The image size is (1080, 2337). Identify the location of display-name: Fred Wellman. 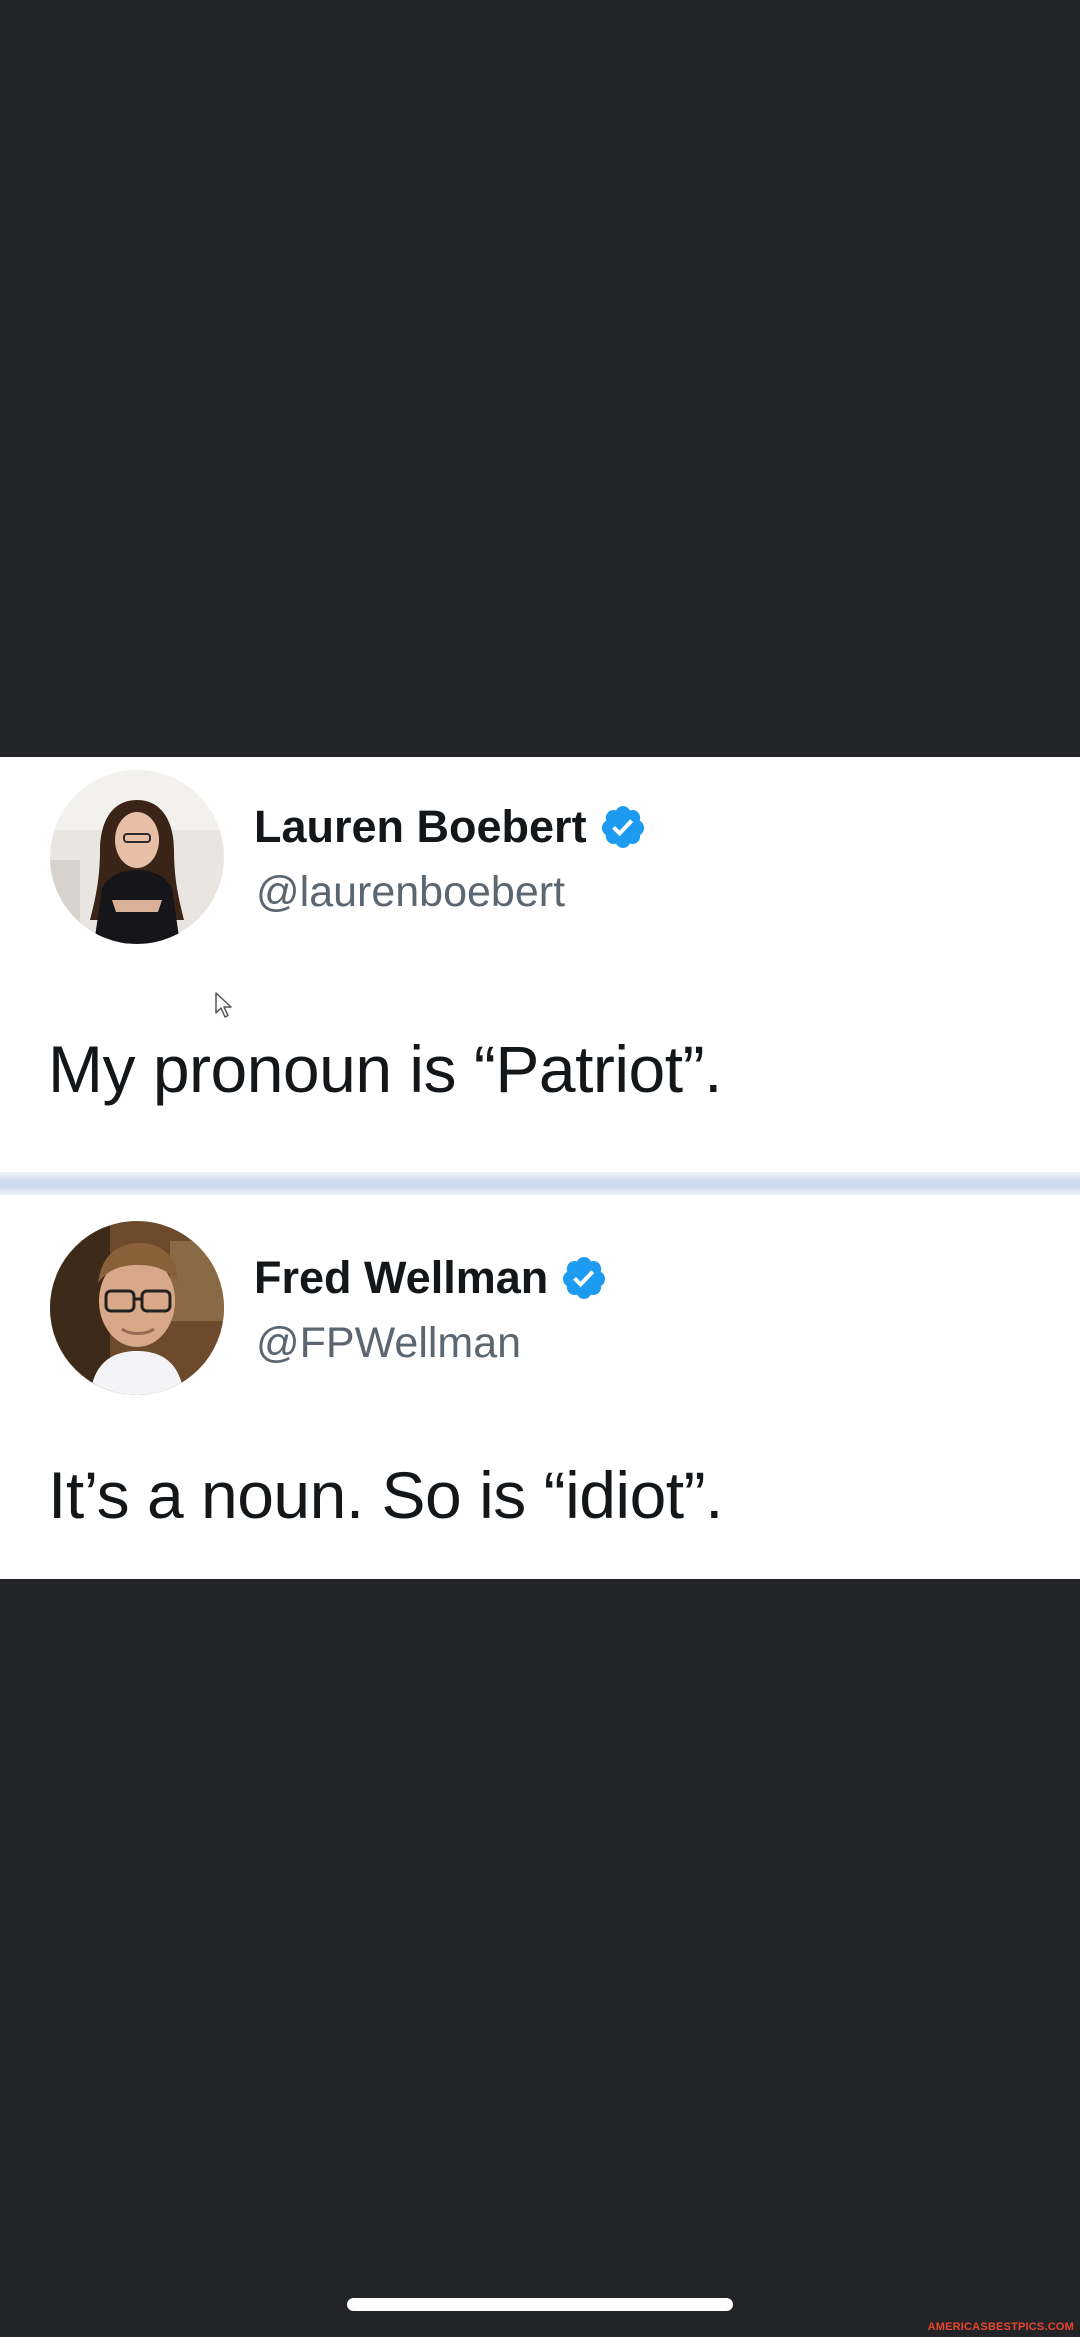
(401, 1277).